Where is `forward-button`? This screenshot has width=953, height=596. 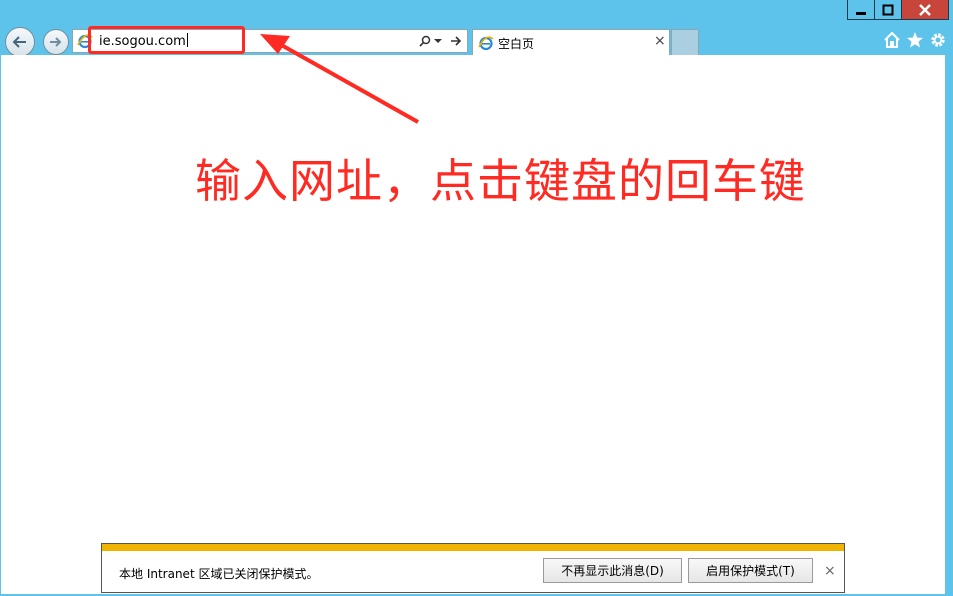 forward-button is located at coordinates (56, 42).